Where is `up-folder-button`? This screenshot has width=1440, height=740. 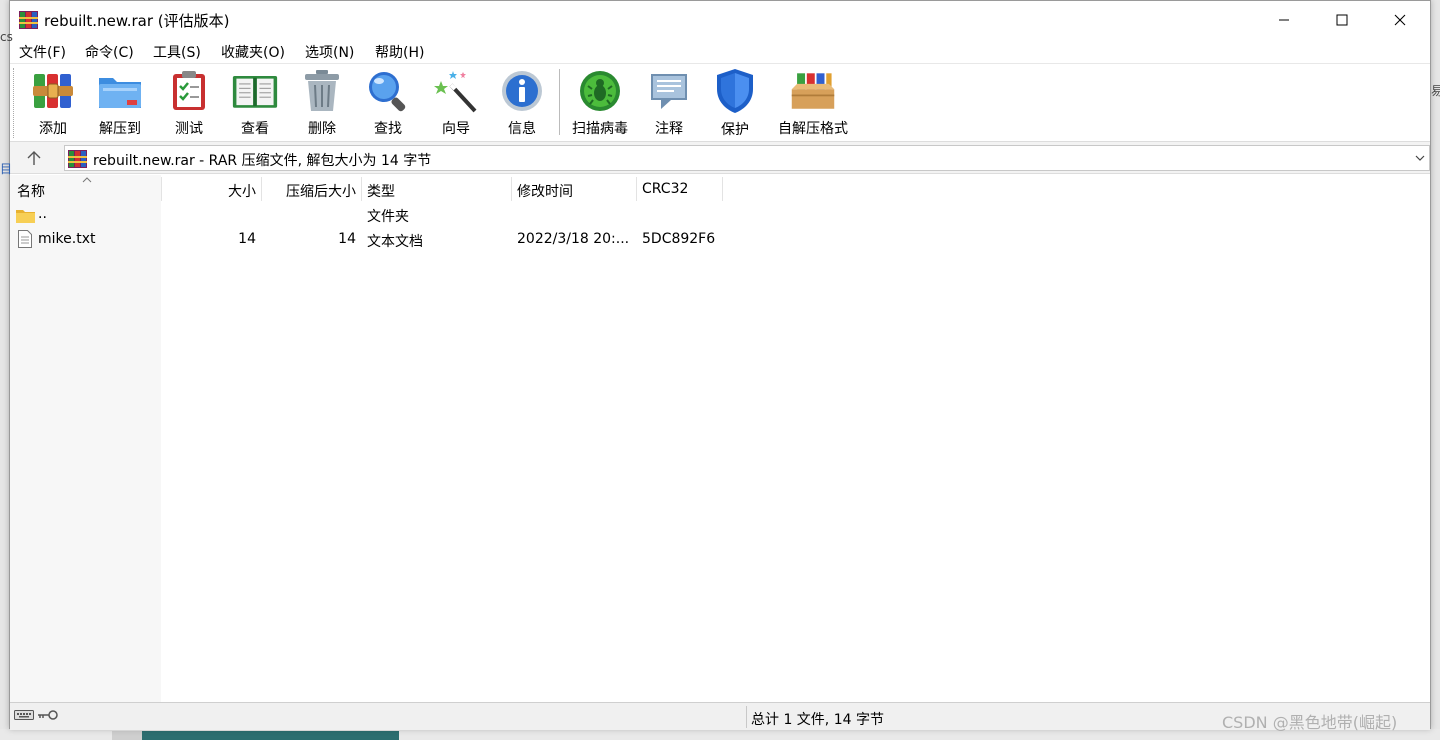 up-folder-button is located at coordinates (34, 158).